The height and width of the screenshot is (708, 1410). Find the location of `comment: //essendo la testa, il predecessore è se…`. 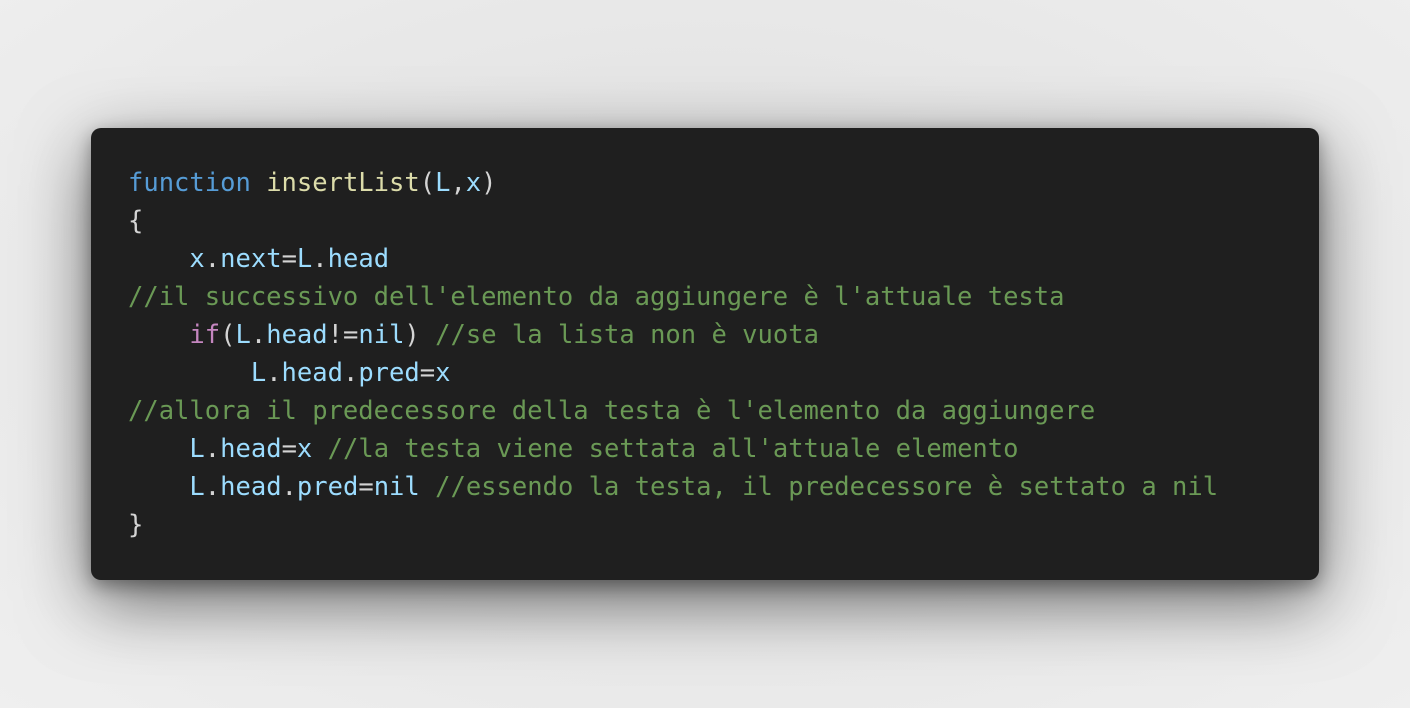

comment: //essendo la testa, il predecessore è se… is located at coordinates (827, 487).